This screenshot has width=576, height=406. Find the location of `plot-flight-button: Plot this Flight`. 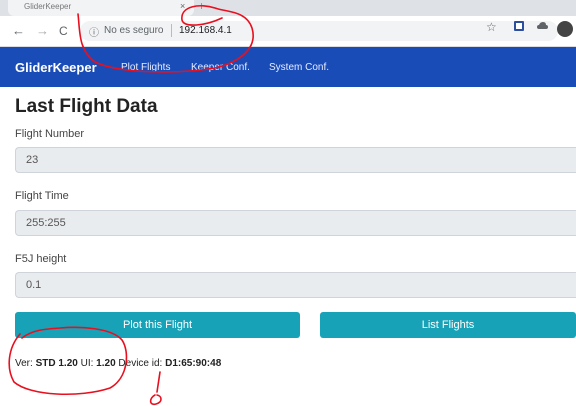

plot-flight-button: Plot this Flight is located at coordinates (157, 325).